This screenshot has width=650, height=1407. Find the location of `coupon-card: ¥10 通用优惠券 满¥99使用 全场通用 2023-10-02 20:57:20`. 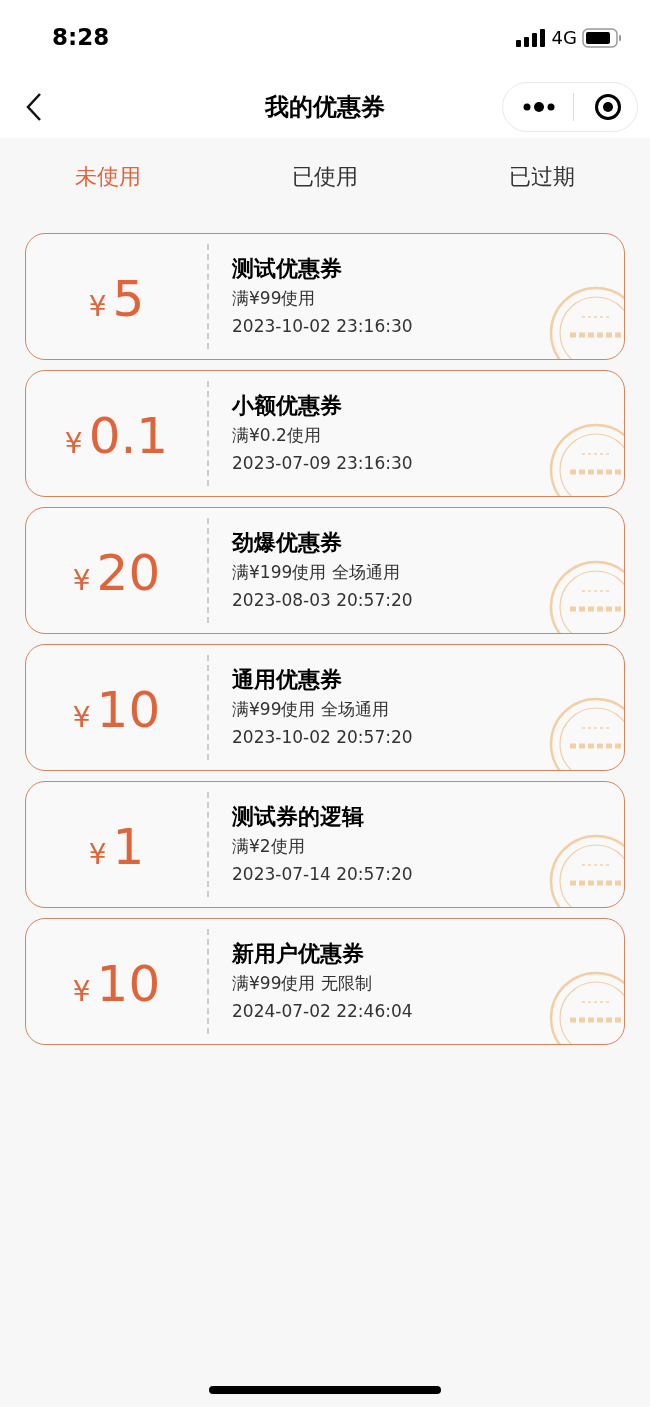

coupon-card: ¥10 通用优惠券 满¥99使用 全场通用 2023-10-02 20:57:20 is located at coordinates (325, 707).